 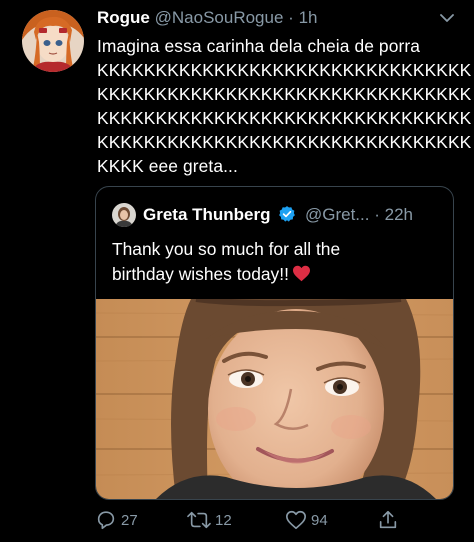 I want to click on quoted-text-line-with-emoji: birthday wishes today!!, so click(x=277, y=274).